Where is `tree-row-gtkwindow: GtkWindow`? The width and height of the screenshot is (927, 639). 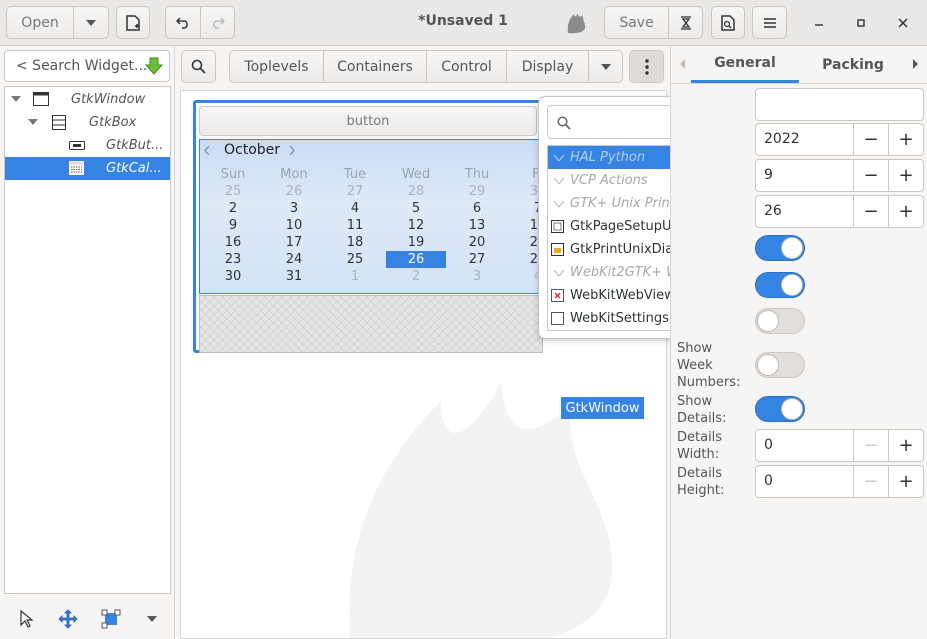
tree-row-gtkwindow: GtkWindow is located at coordinates (87, 99).